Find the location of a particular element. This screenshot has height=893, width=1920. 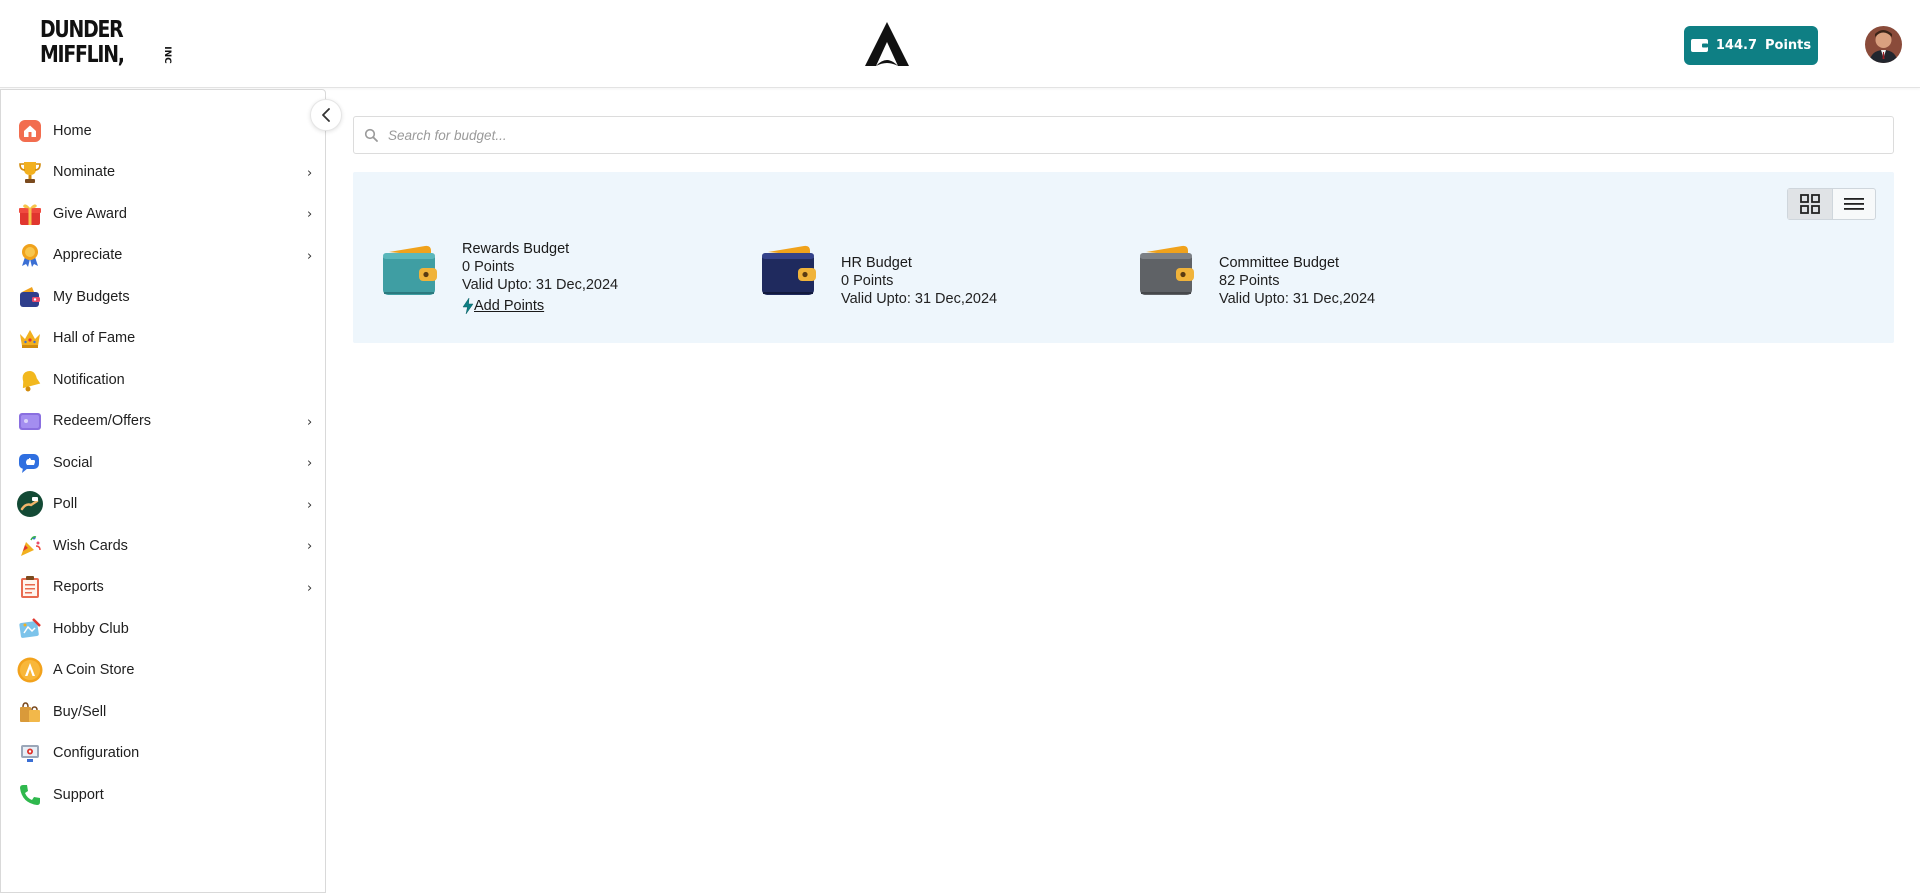

points-label: Points is located at coordinates (1788, 45).